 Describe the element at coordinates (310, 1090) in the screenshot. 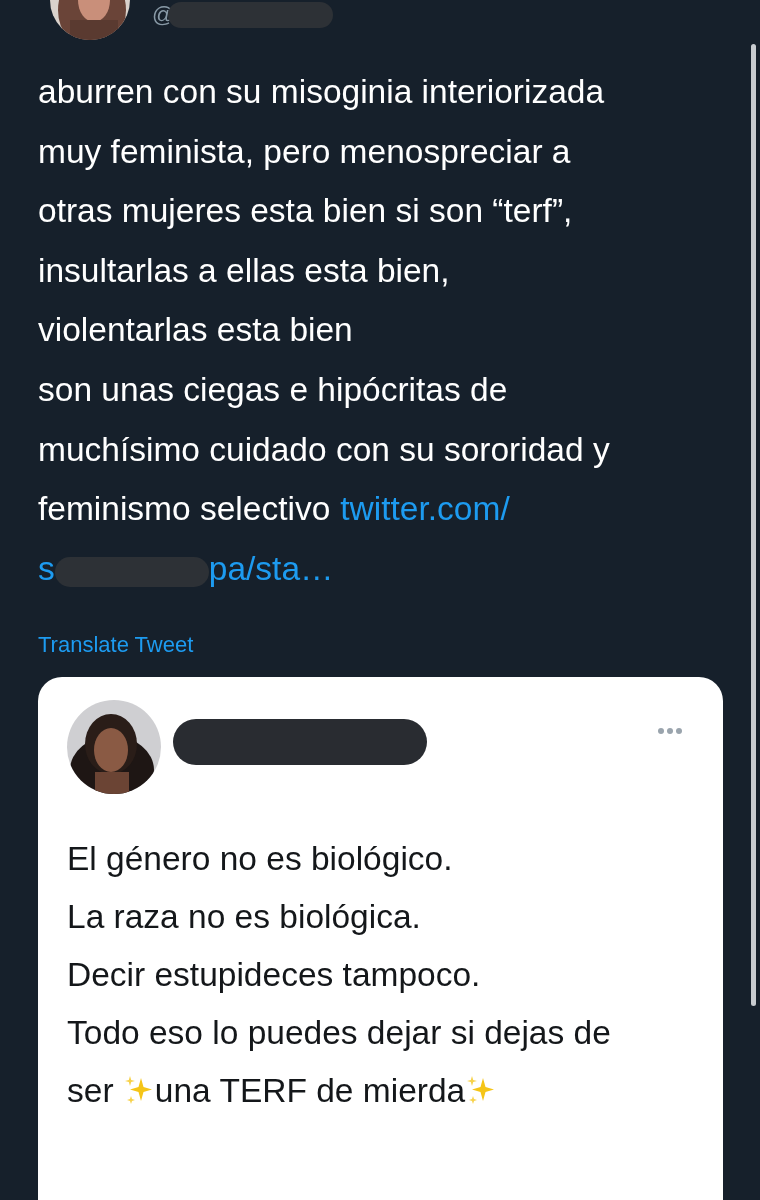

I see `quoted-tweet-text: una TERF de mierda` at that location.